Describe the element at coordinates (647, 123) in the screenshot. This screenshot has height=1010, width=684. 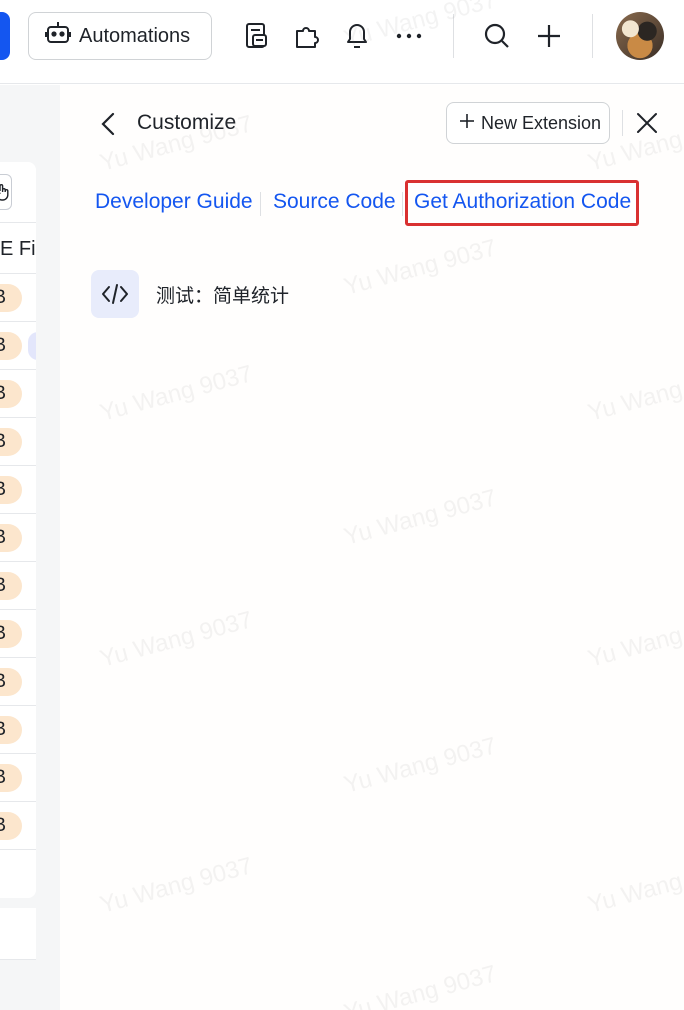
I see `close-button` at that location.